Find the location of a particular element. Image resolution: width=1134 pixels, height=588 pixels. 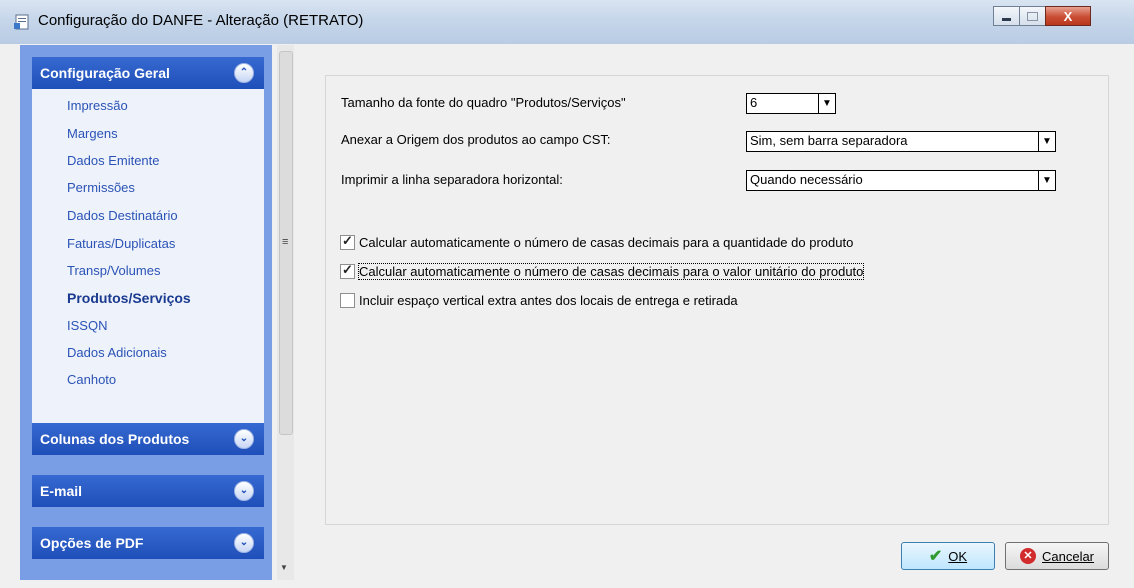

window-controls: X is located at coordinates (1042, 16).